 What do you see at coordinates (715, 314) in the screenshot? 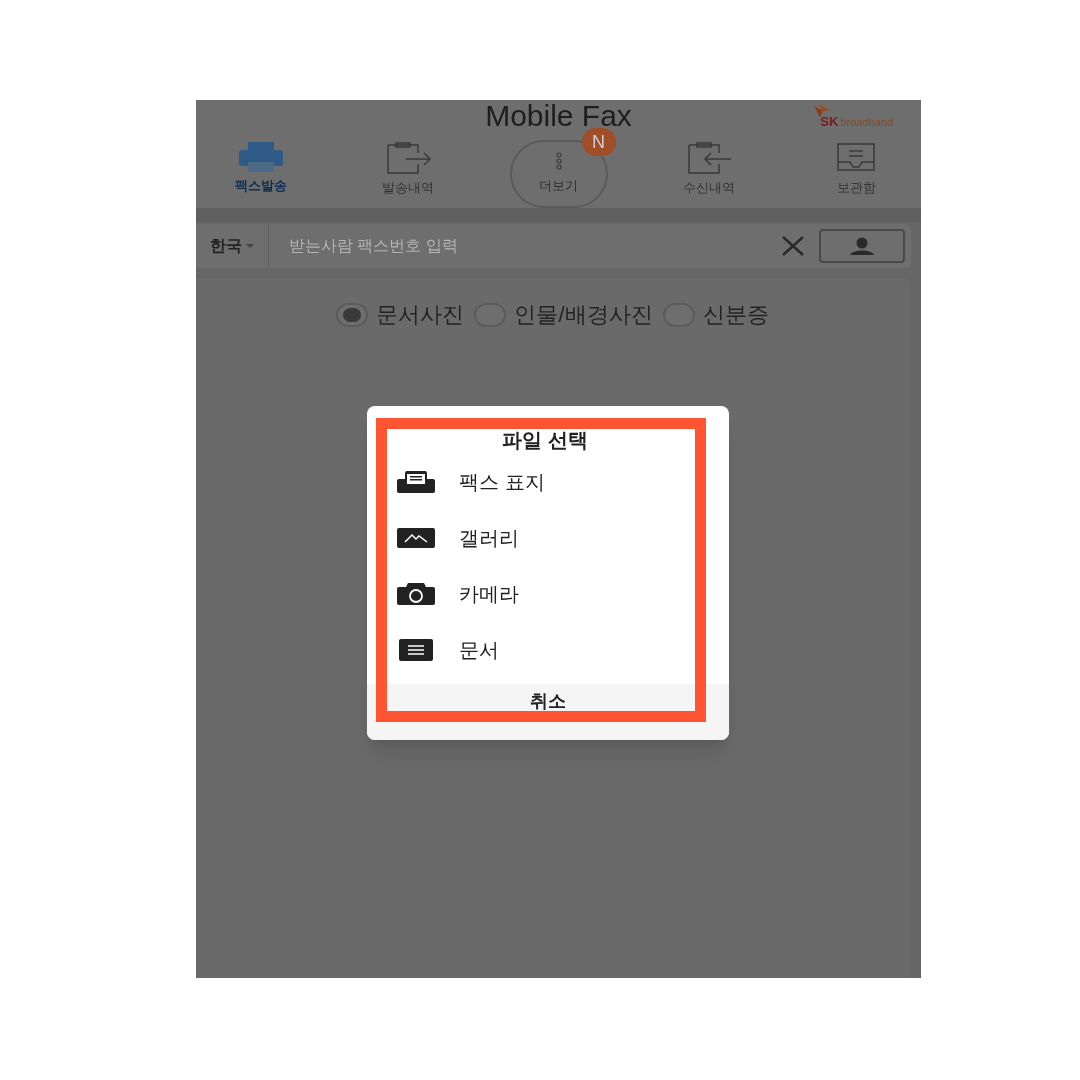
I see `photo-type-radio: 신분증` at bounding box center [715, 314].